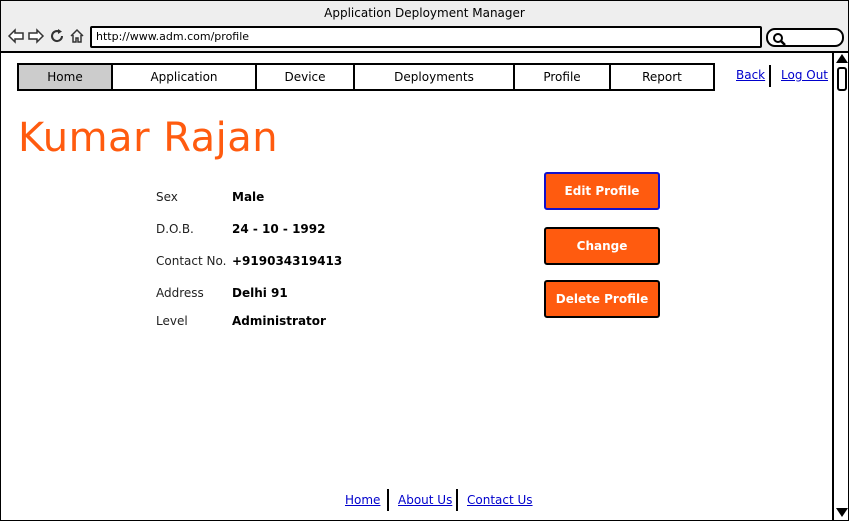  I want to click on window-title: Application Deployment Manager, so click(424, 13).